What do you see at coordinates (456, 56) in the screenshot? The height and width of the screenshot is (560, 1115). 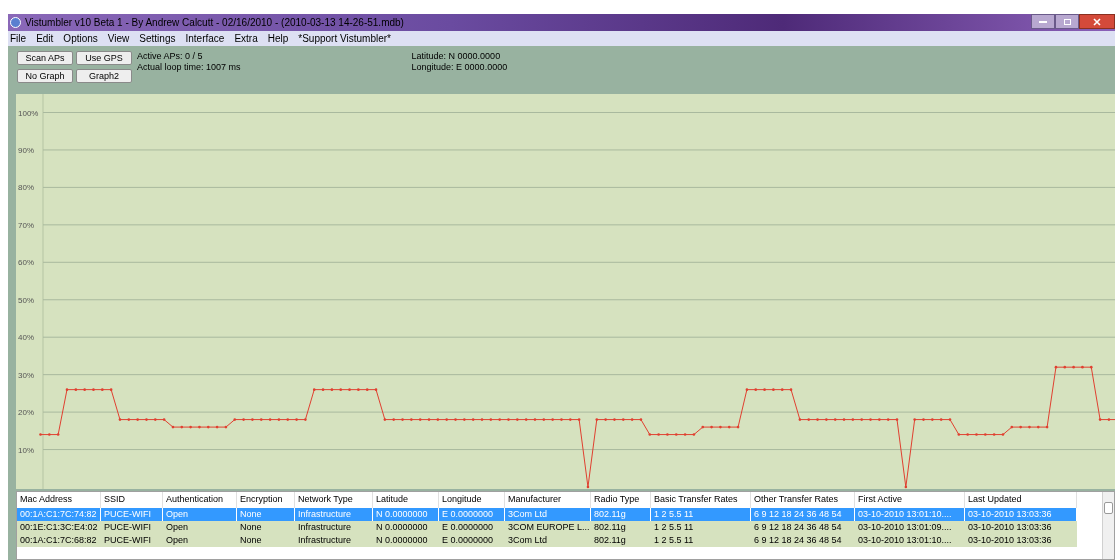 I see `gps-text: Latitude: N 0000.0000` at bounding box center [456, 56].